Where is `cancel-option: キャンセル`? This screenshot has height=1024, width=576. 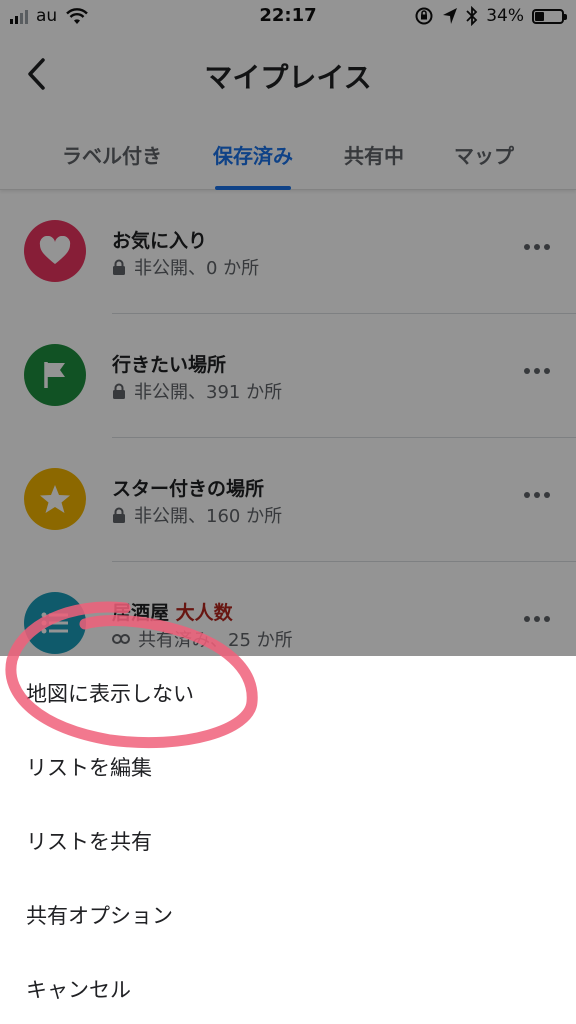
cancel-option: キャンセル is located at coordinates (288, 988).